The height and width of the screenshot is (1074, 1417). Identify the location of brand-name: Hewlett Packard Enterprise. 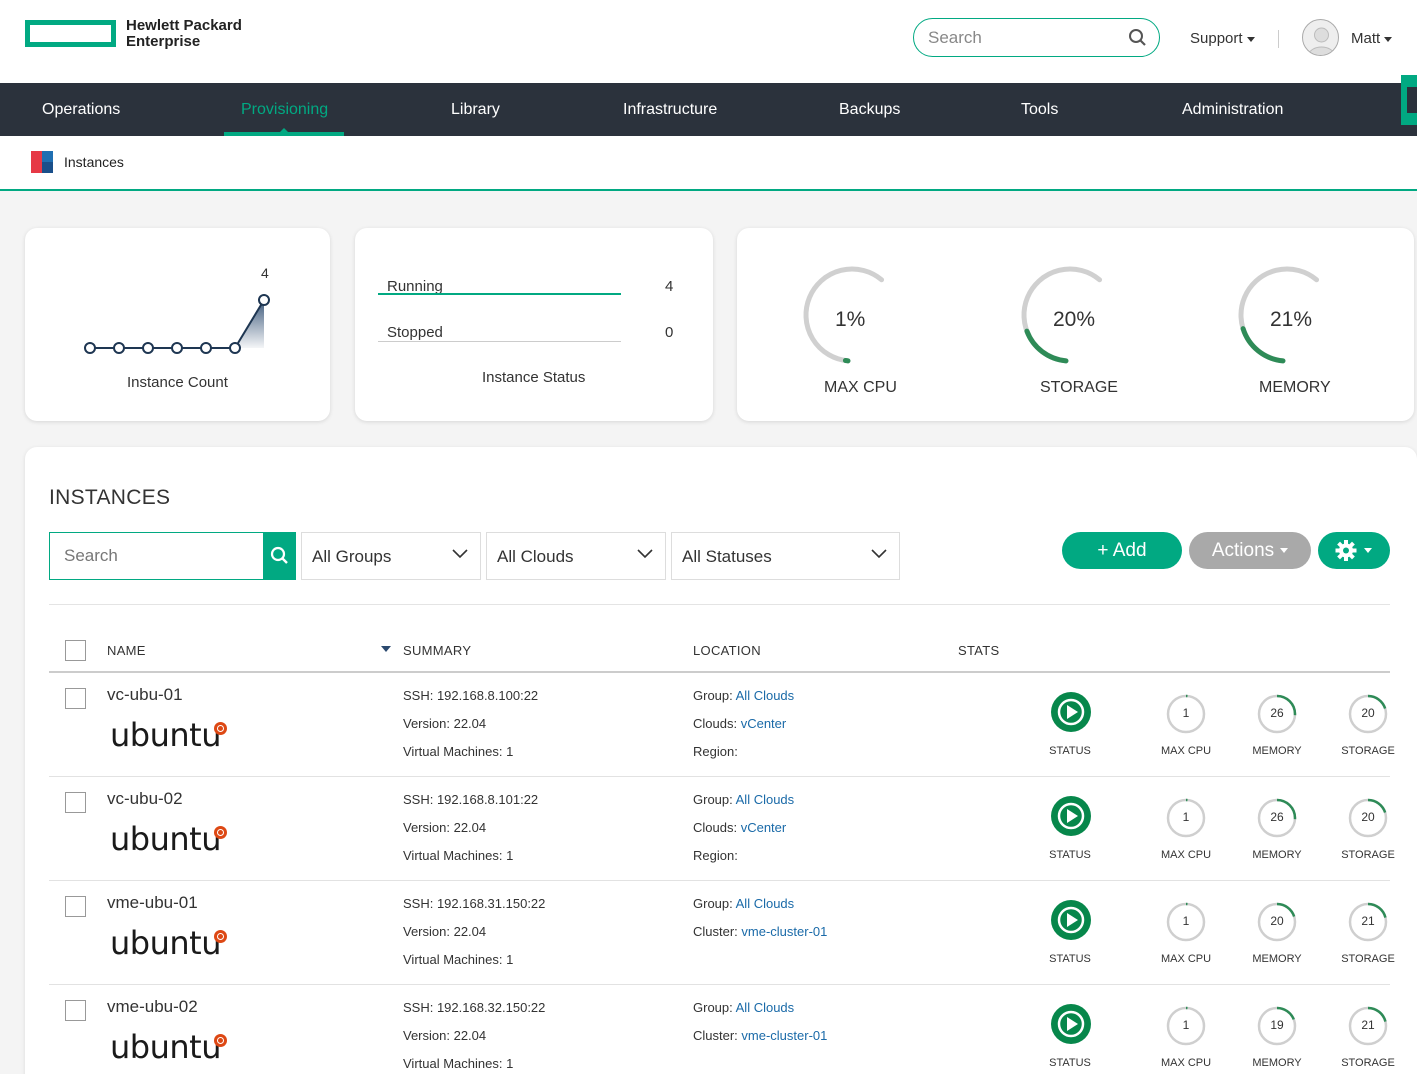
(184, 34).